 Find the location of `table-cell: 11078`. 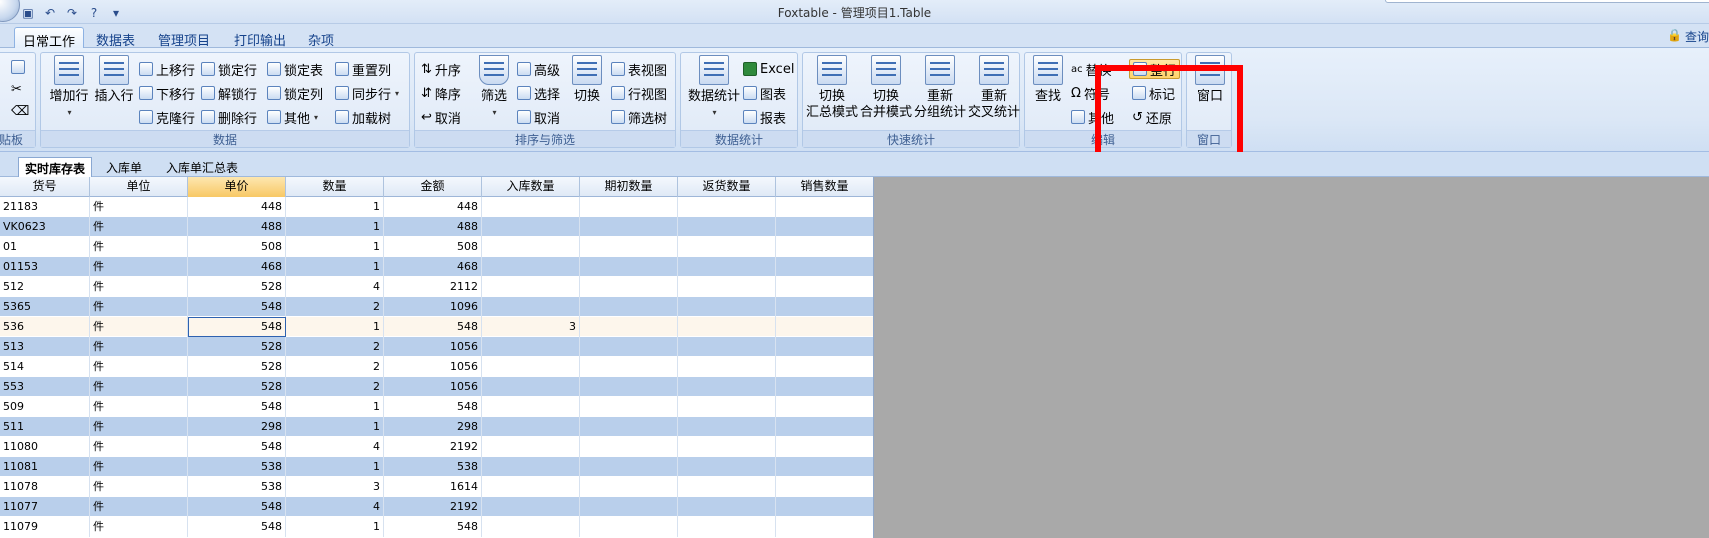

table-cell: 11078 is located at coordinates (45, 487).